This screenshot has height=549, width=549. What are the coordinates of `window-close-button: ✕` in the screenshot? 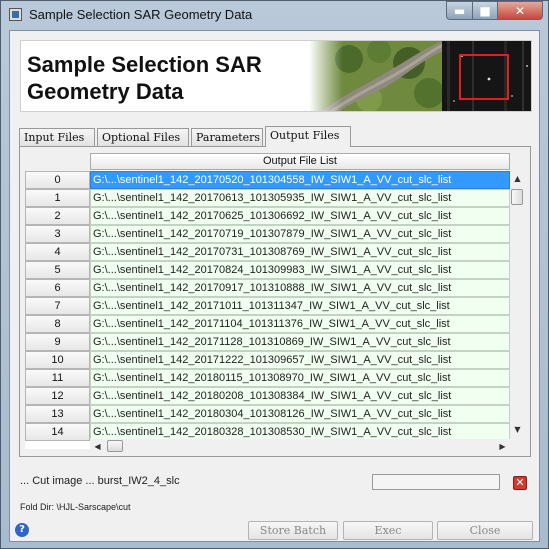 It's located at (520, 10).